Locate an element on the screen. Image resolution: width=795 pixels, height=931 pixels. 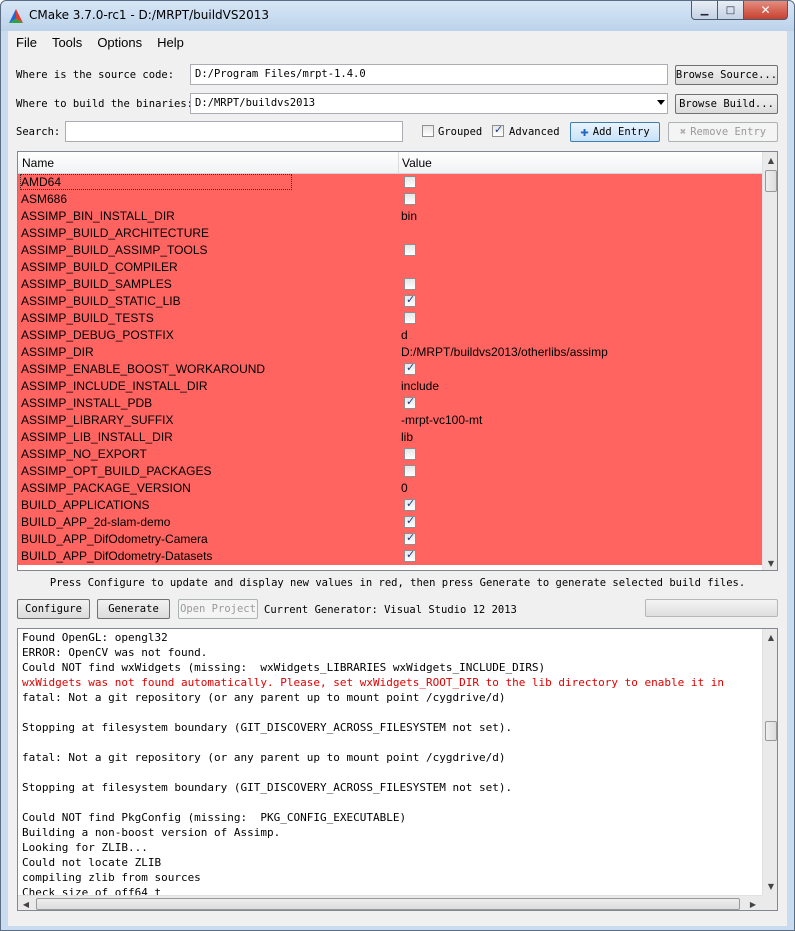
menu-tools: Tools is located at coordinates (66, 42).